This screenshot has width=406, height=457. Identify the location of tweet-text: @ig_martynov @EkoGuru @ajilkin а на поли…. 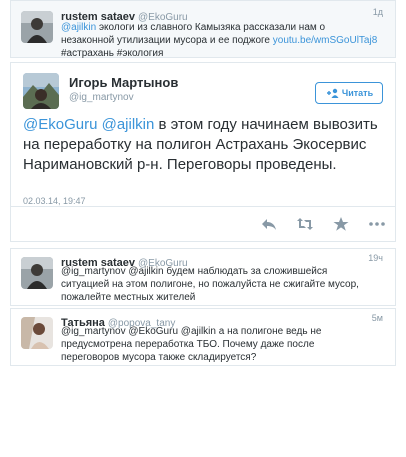
(191, 344).